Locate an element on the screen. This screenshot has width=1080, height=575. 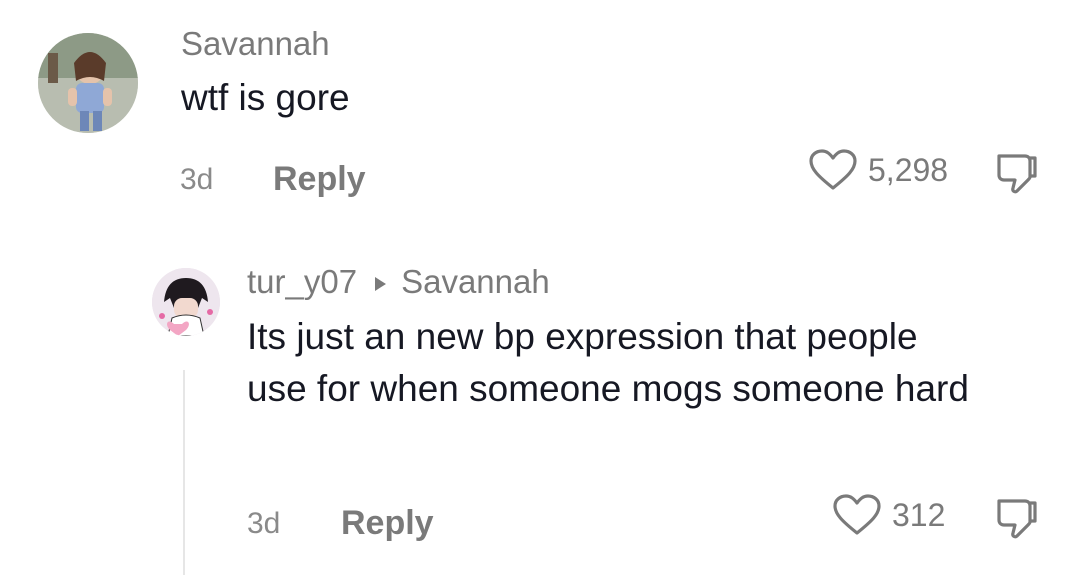
comment-text: wtf is gore is located at coordinates (265, 97).